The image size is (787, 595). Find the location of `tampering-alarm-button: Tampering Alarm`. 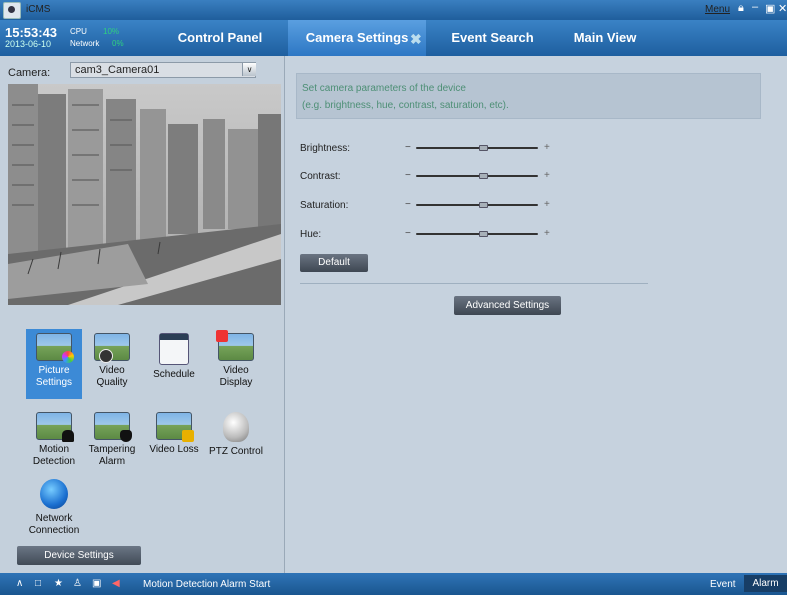

tampering-alarm-button: Tampering Alarm is located at coordinates (112, 438).